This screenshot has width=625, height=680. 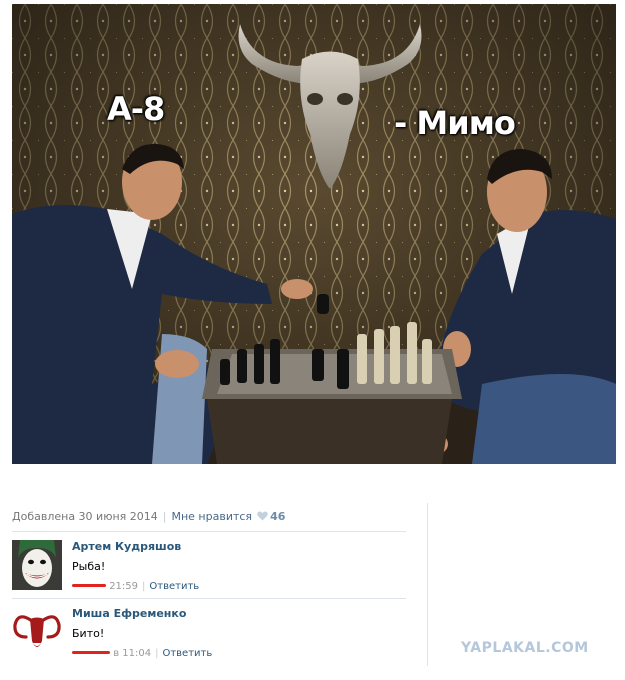 What do you see at coordinates (37, 632) in the screenshot?
I see `ram-logo-avatar-icon` at bounding box center [37, 632].